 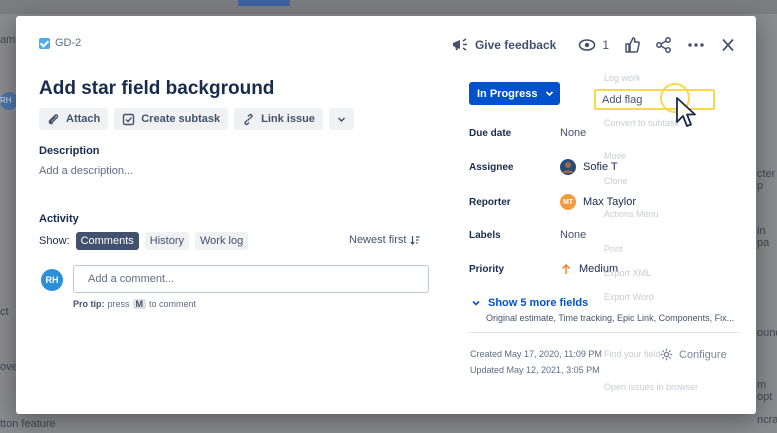 What do you see at coordinates (527, 133) in the screenshot?
I see `due-date-field: Due date None` at bounding box center [527, 133].